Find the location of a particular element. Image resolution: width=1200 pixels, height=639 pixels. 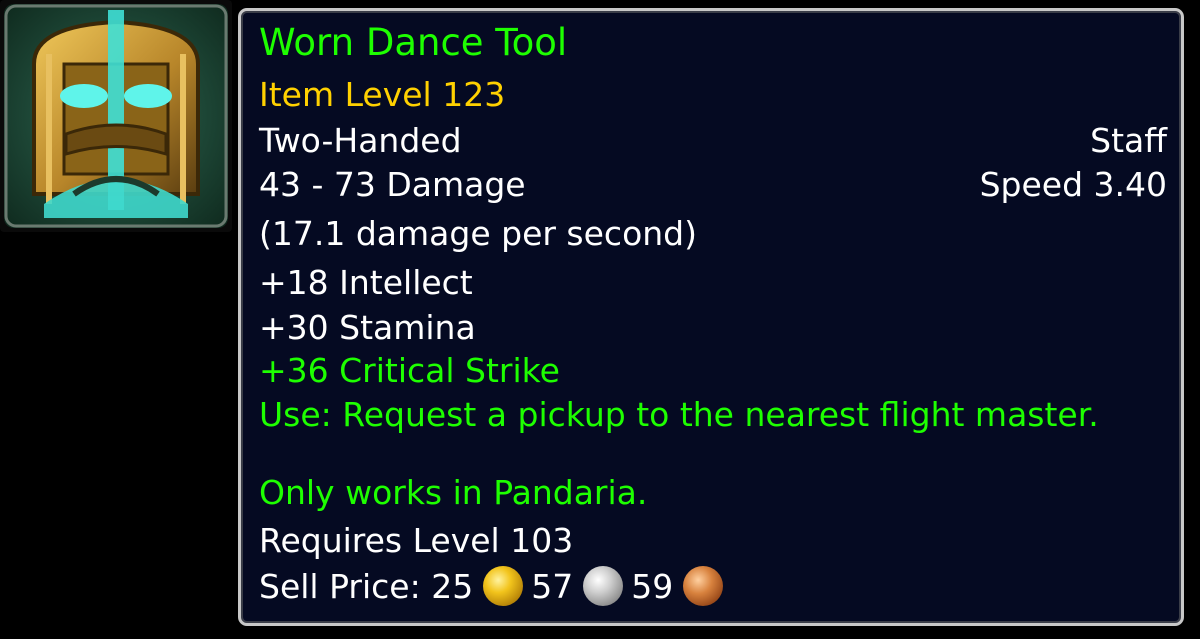

damage-row: 43 - 73 Damage Speed 3.40 is located at coordinates (713, 185).